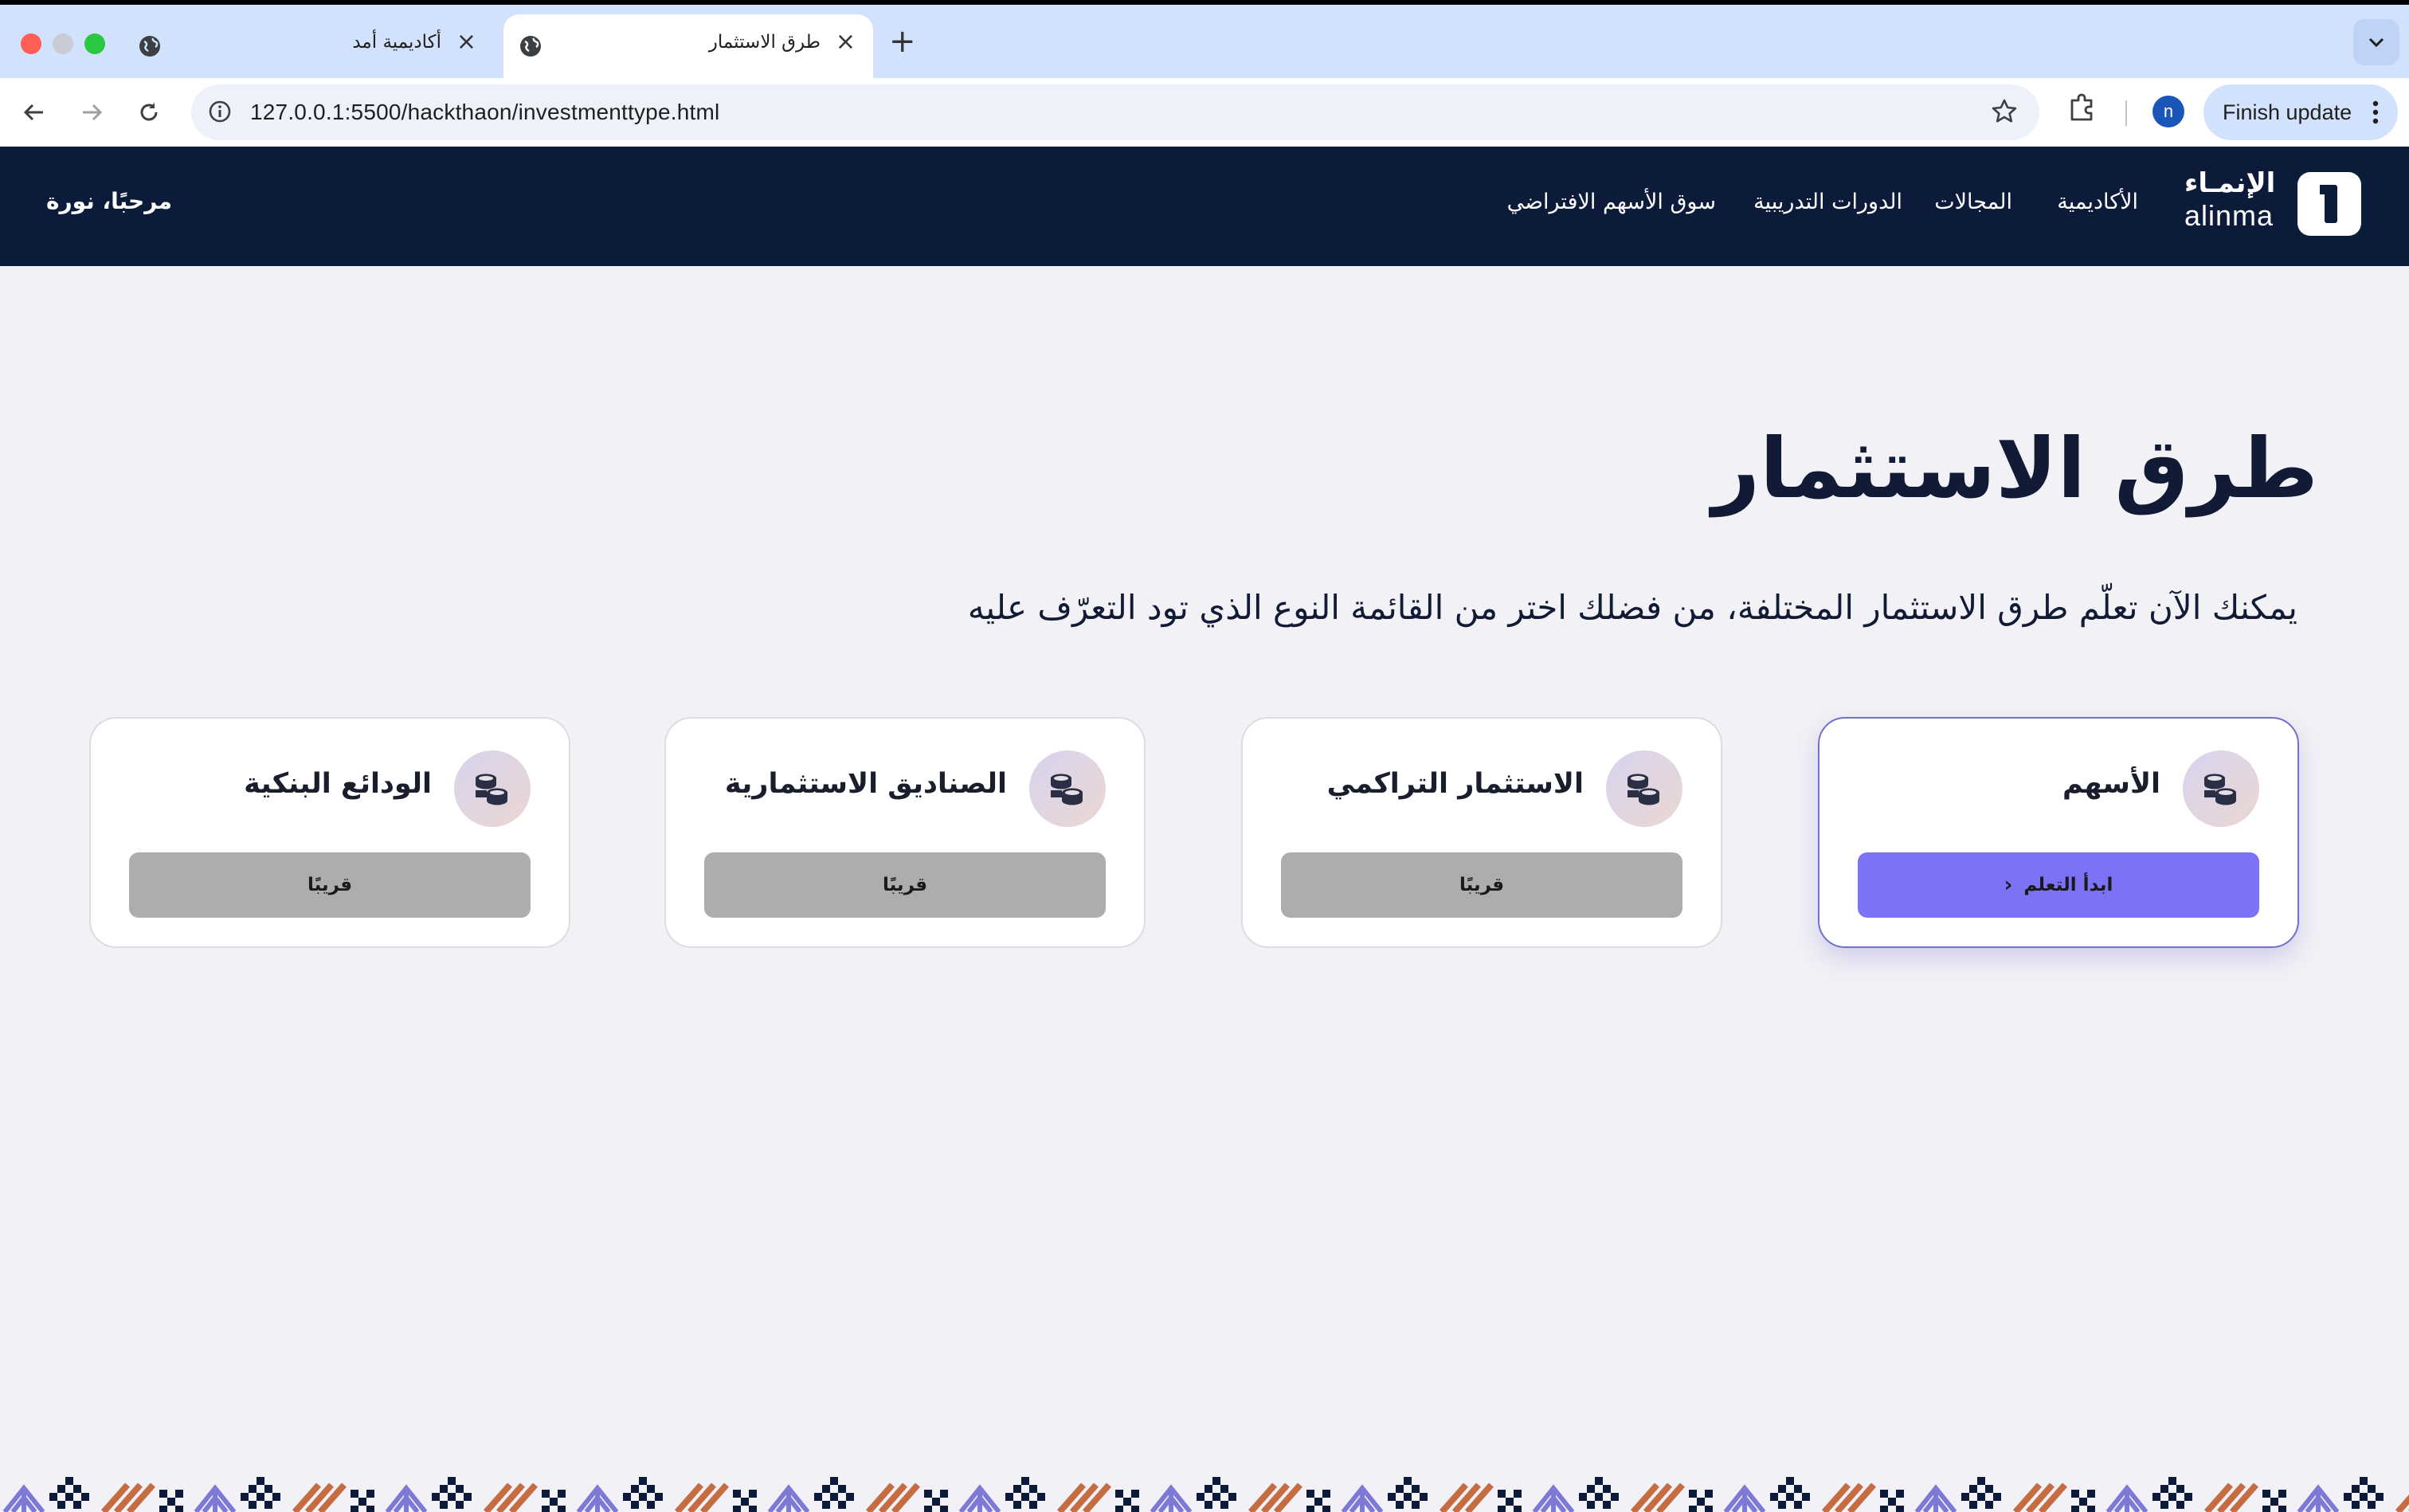 The image size is (2409, 1512). I want to click on minimize-window-button, so click(63, 44).